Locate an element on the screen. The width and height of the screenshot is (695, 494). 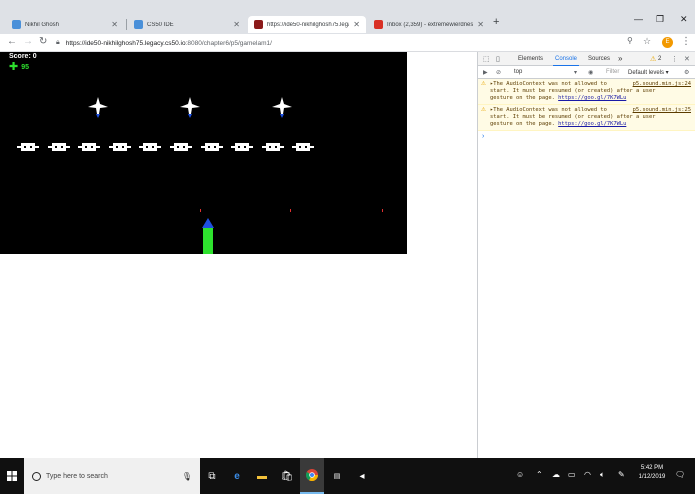
system-clock: 5:42 PM 1/12/2019 is located at coordinates (652, 473).